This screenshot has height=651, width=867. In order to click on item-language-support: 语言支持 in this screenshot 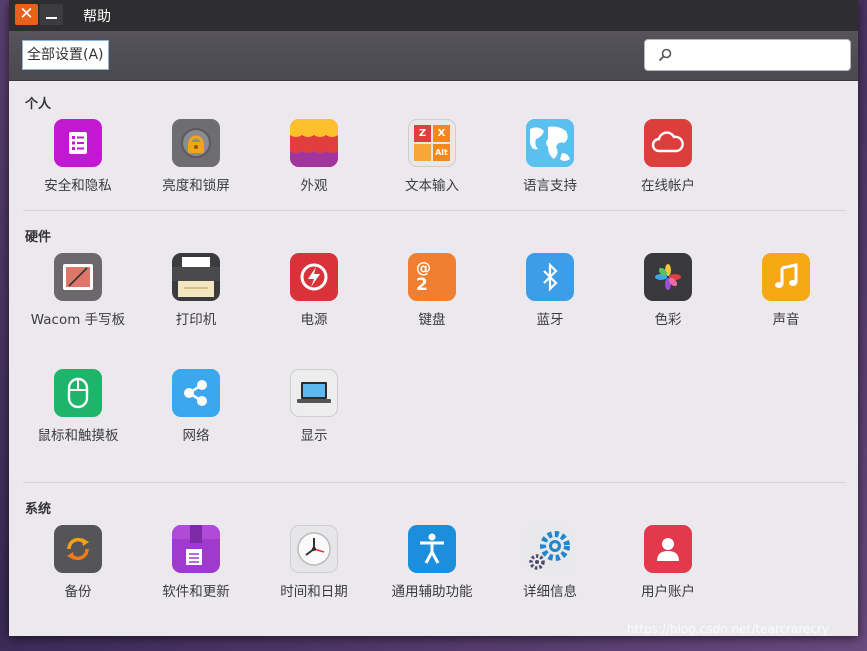, I will do `click(550, 158)`.